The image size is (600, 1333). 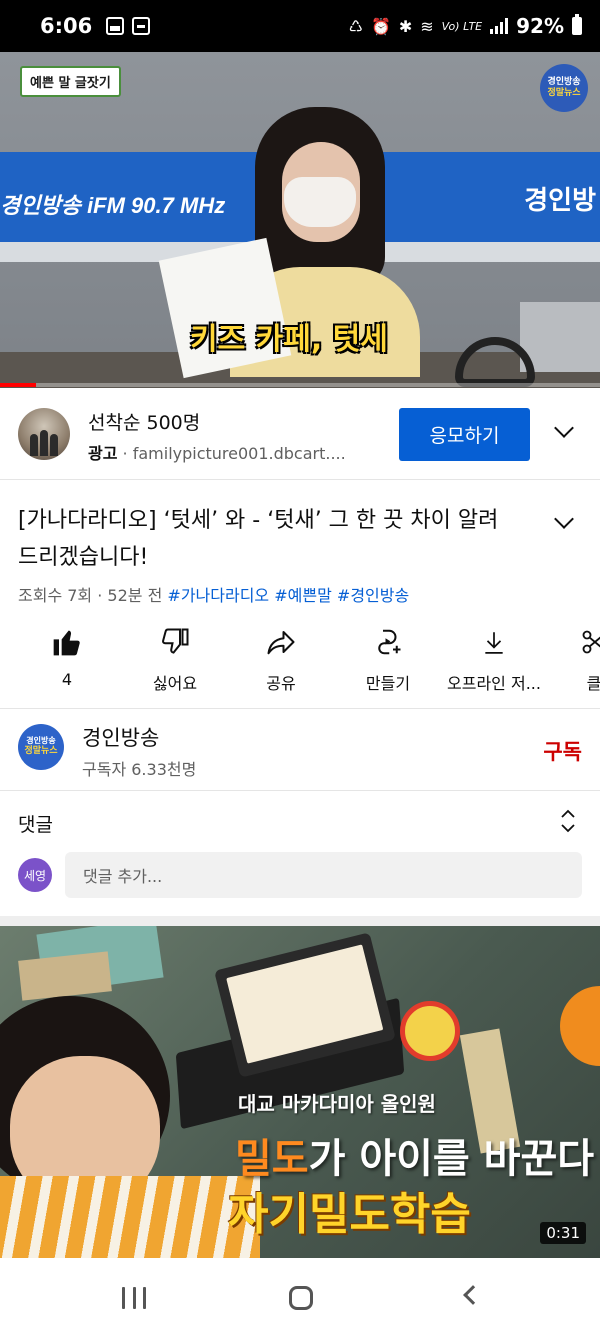 I want to click on ad-expand-chevron-icon, so click(x=564, y=428).